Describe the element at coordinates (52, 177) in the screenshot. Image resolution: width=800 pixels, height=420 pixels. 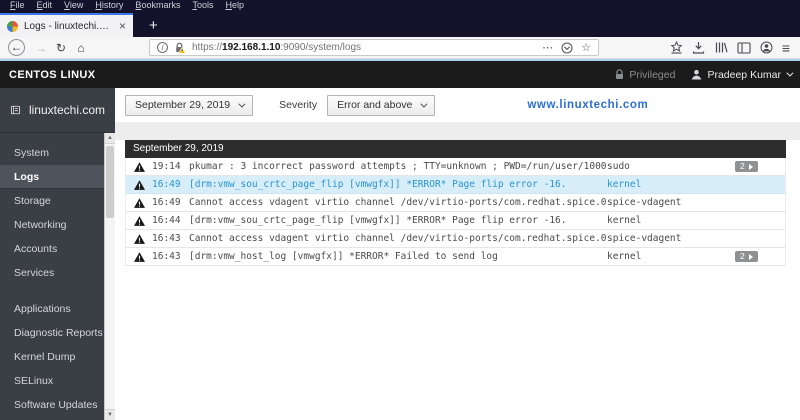
I see `sidebar-item-logs: Logs` at that location.